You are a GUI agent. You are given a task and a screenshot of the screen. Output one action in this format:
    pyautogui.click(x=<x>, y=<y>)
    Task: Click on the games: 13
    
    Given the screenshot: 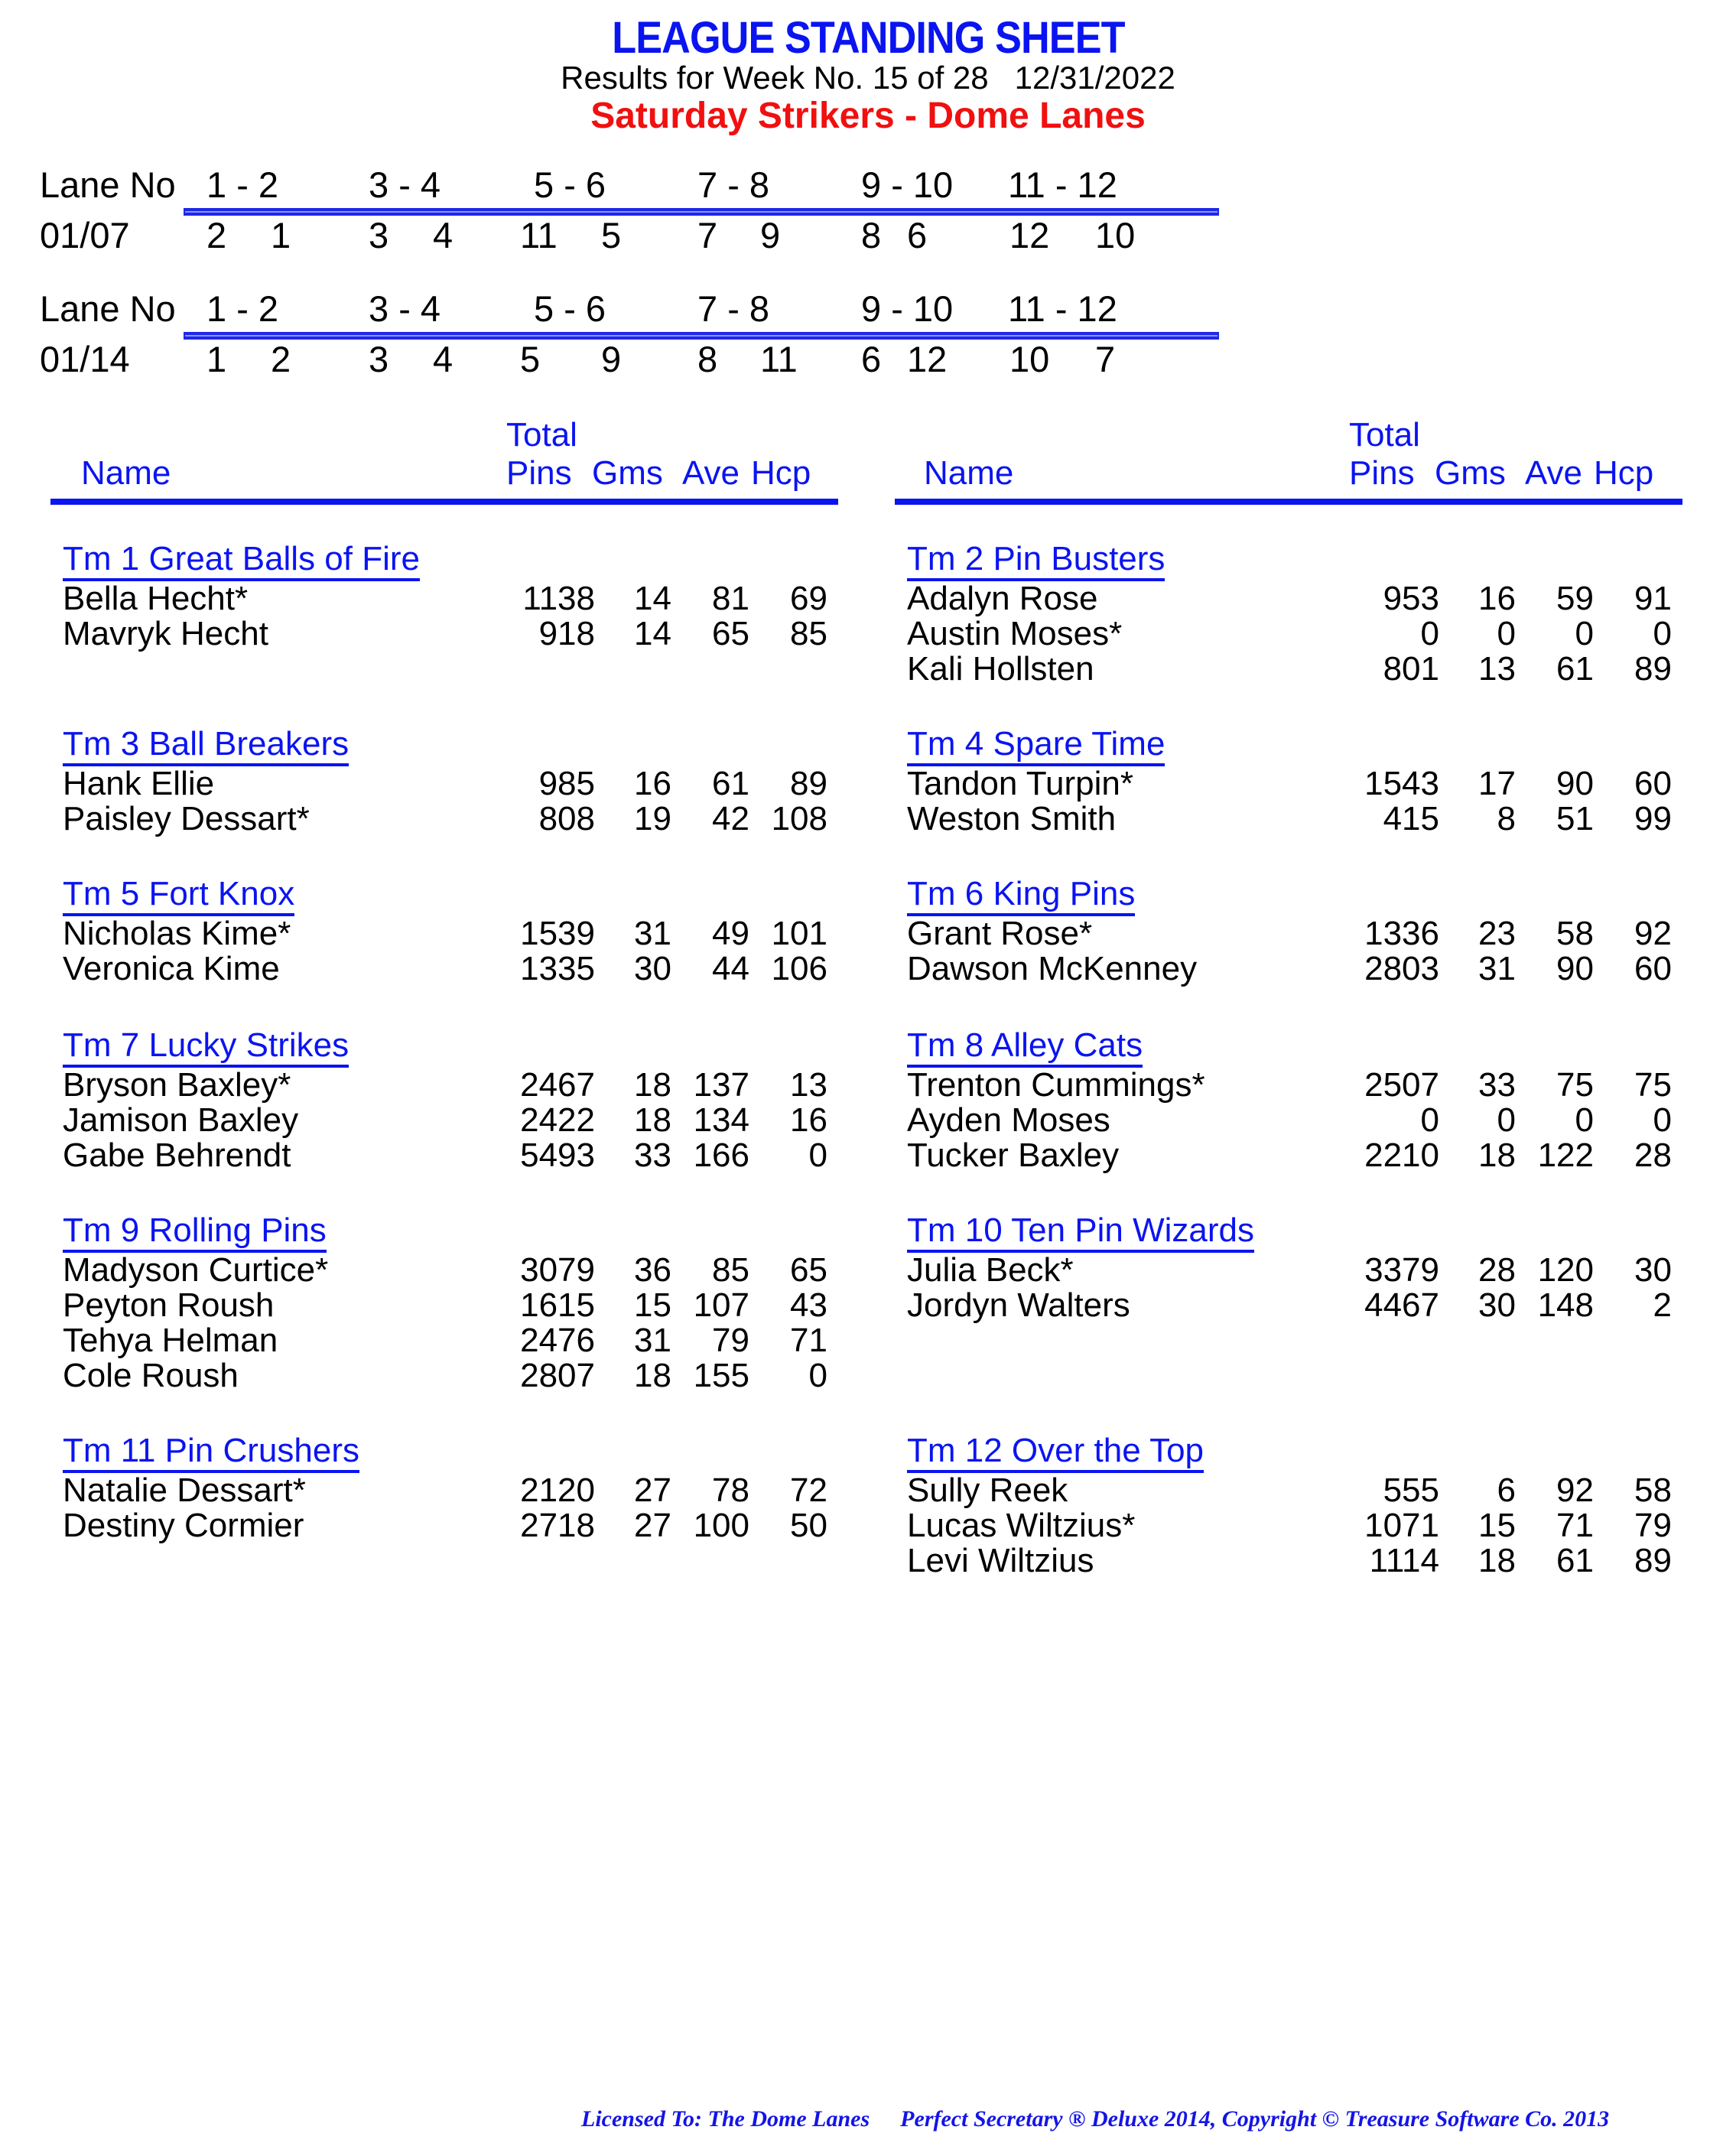 What is the action you would take?
    pyautogui.click(x=1497, y=669)
    